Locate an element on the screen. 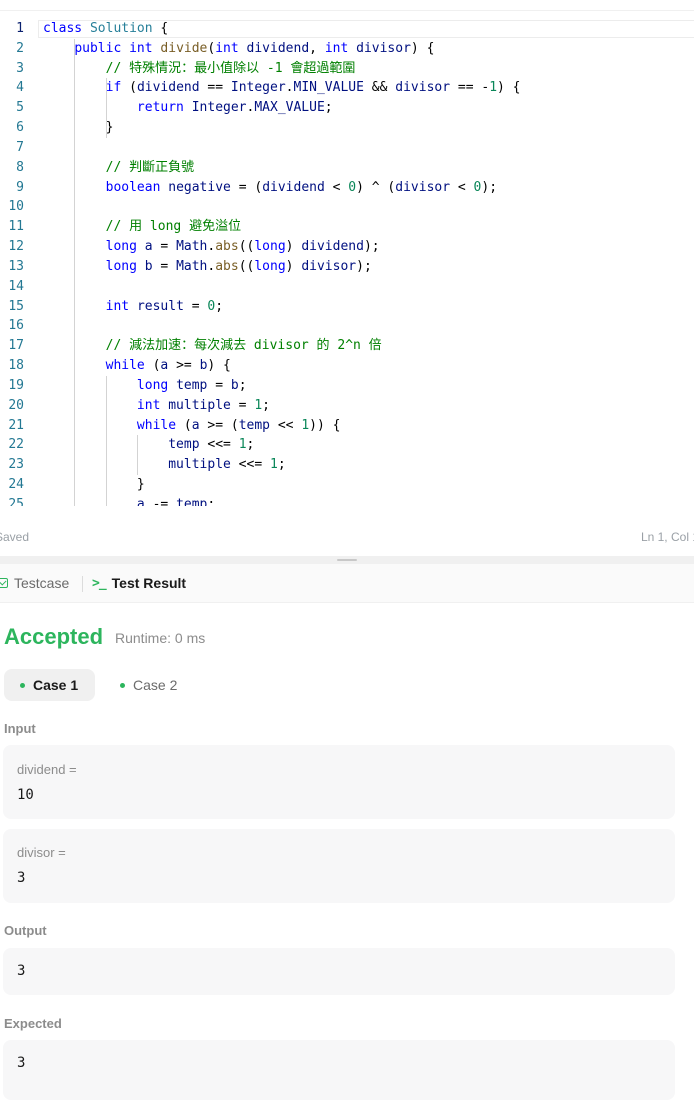  code-line: 20 int multiple = 1; is located at coordinates (347, 406).